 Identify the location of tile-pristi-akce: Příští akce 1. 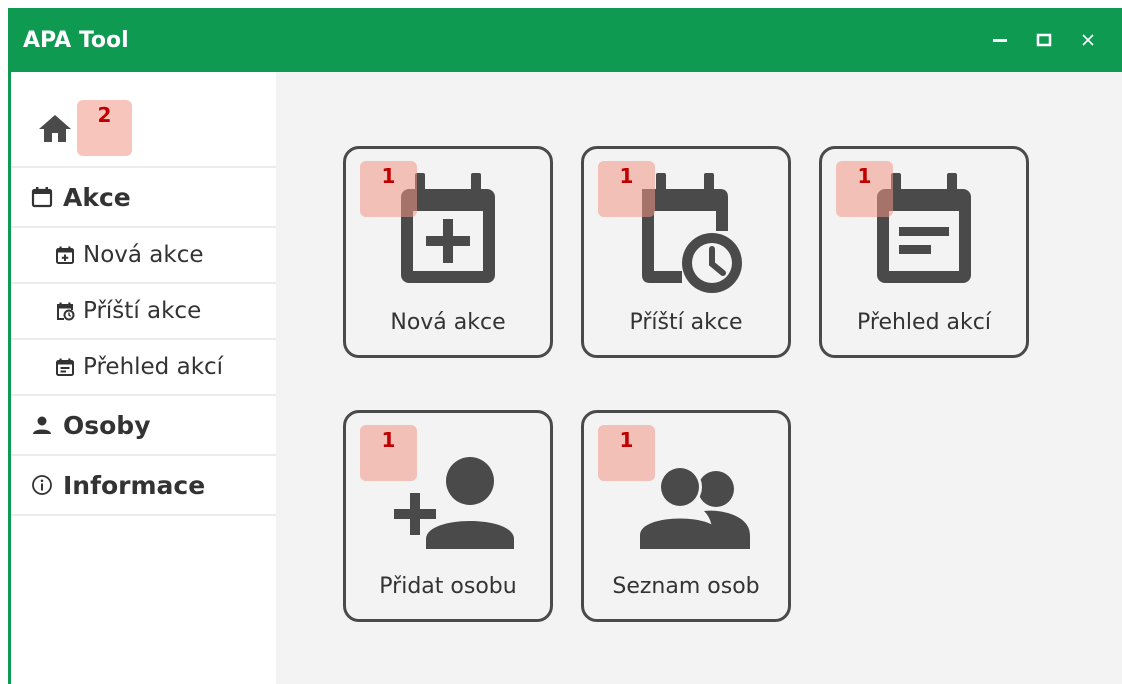
(686, 252).